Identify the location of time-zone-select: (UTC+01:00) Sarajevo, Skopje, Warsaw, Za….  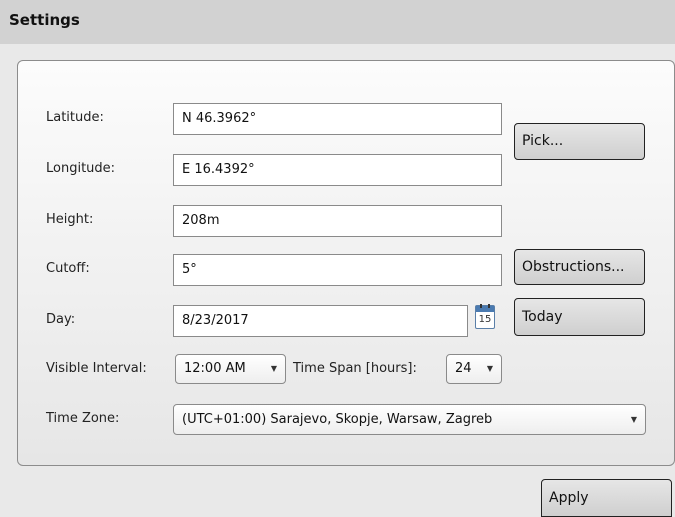
(409, 419).